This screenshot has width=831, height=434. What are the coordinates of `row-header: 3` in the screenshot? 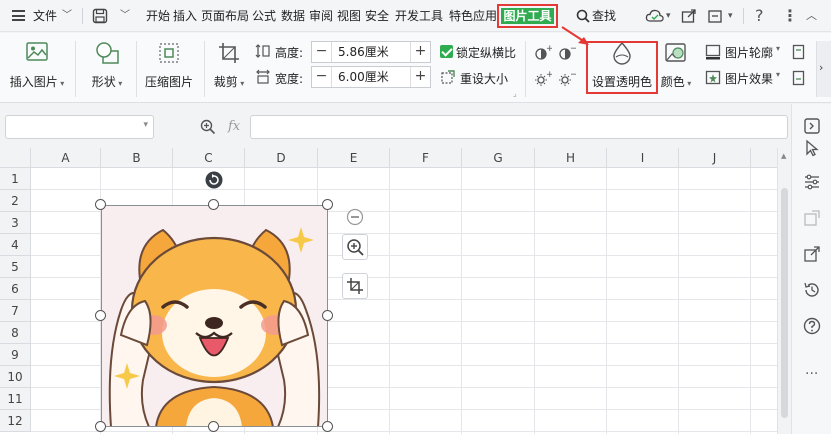 It's located at (15, 223).